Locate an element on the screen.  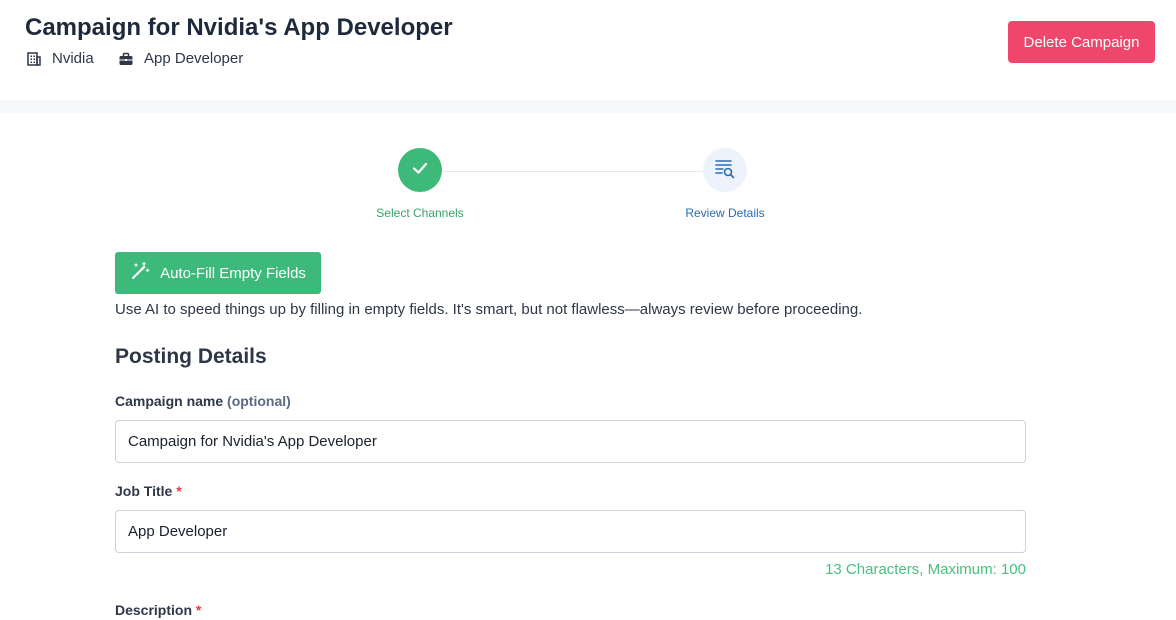
step-connector is located at coordinates (572, 171).